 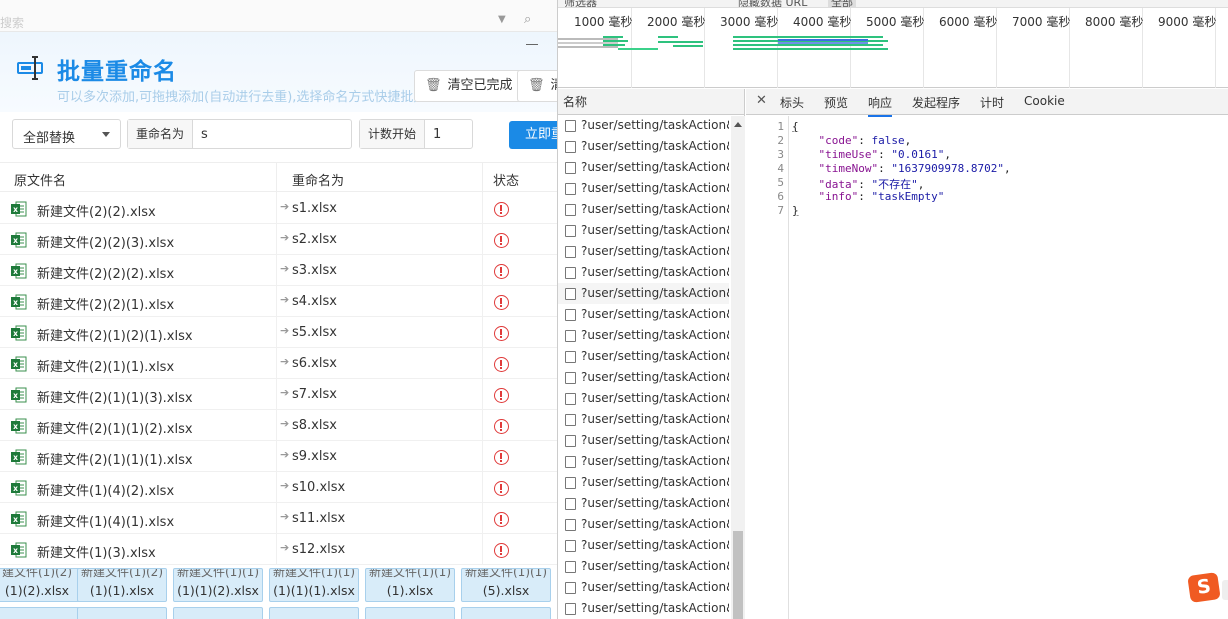 I want to click on tab-response: 响应, so click(x=880, y=105).